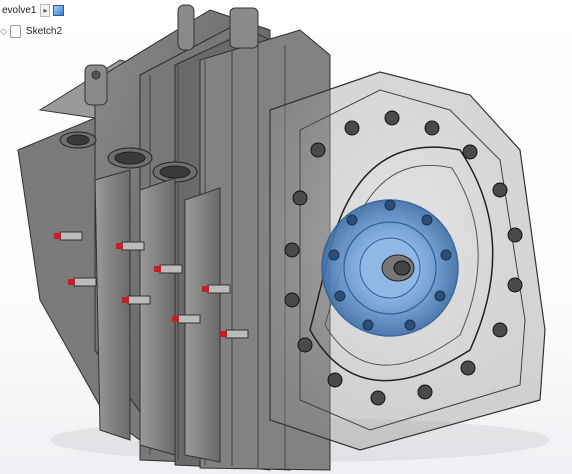 The image size is (572, 474). What do you see at coordinates (390, 268) in the screenshot?
I see `selected-eccentric-hub` at bounding box center [390, 268].